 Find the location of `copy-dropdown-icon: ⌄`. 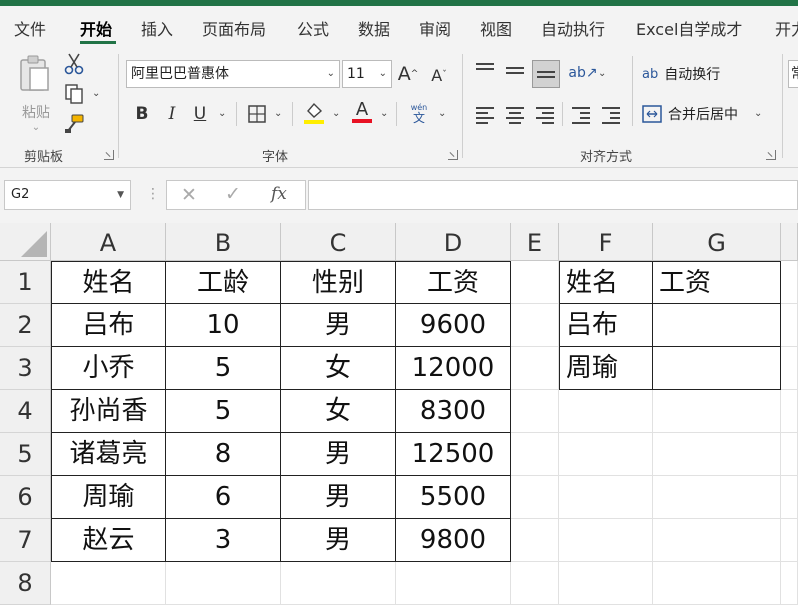

copy-dropdown-icon: ⌄ is located at coordinates (96, 93).